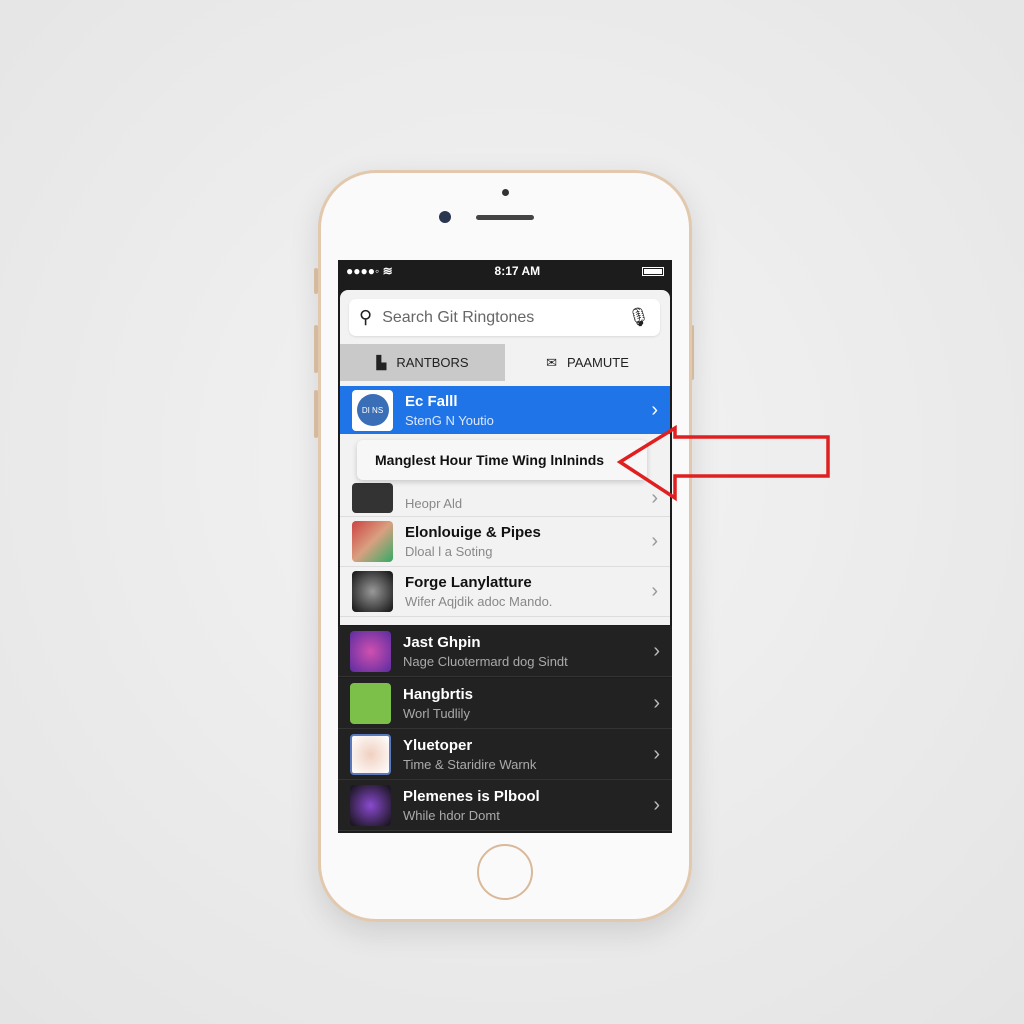 This screenshot has height=1024, width=1024. I want to click on annotation-arrow-icon, so click(723, 463).